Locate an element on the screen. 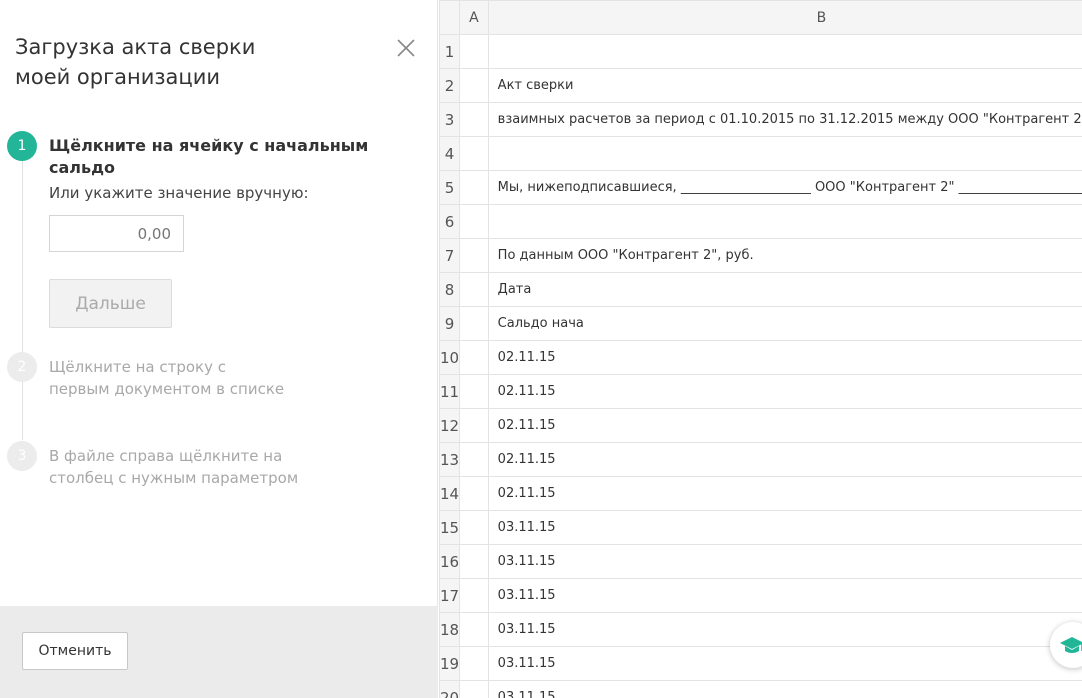 This screenshot has height=698, width=1082. row-header: 17 is located at coordinates (450, 595).